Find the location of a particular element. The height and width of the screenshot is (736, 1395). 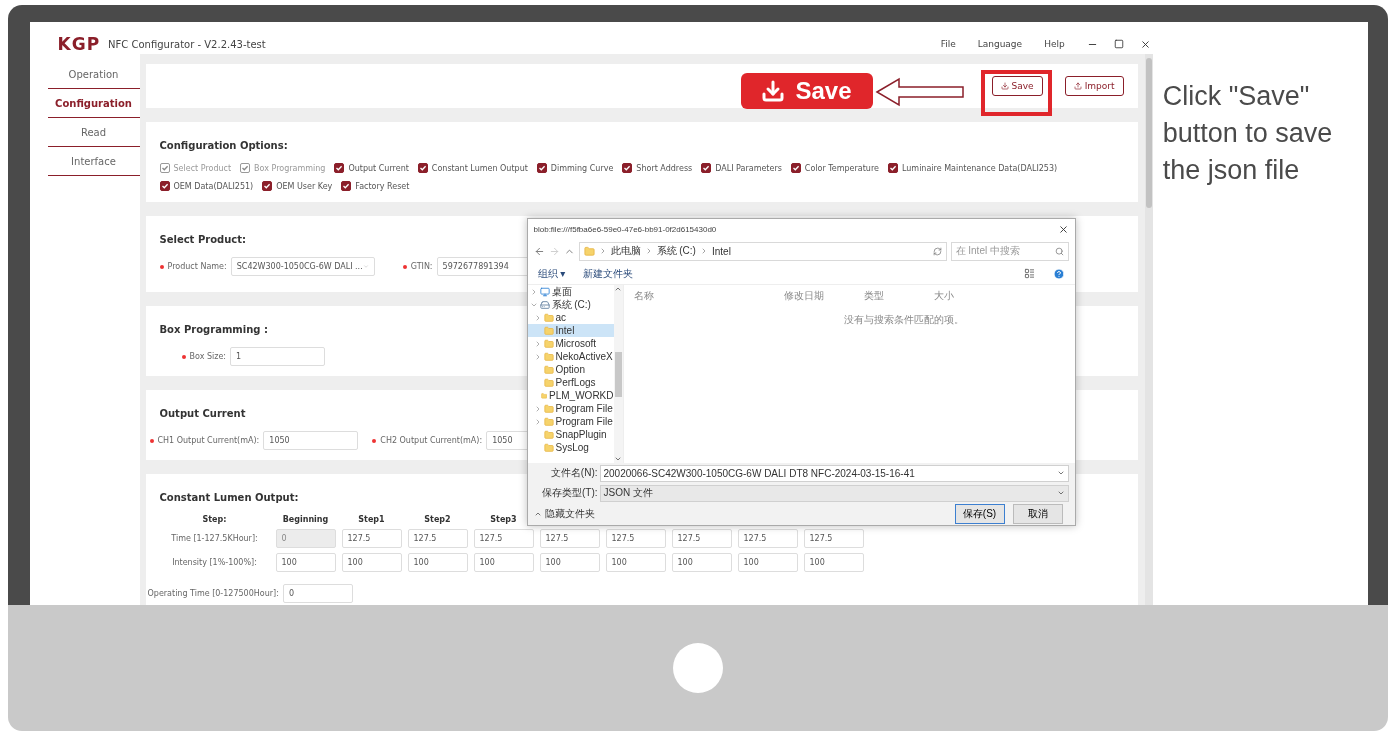

section-title: Configuration Options: is located at coordinates (223, 145).